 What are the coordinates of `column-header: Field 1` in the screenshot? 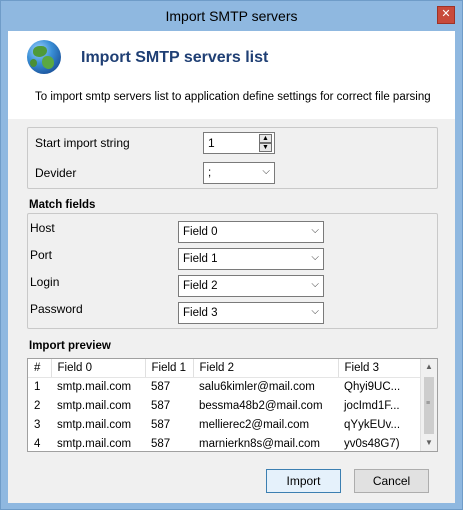 It's located at (169, 368).